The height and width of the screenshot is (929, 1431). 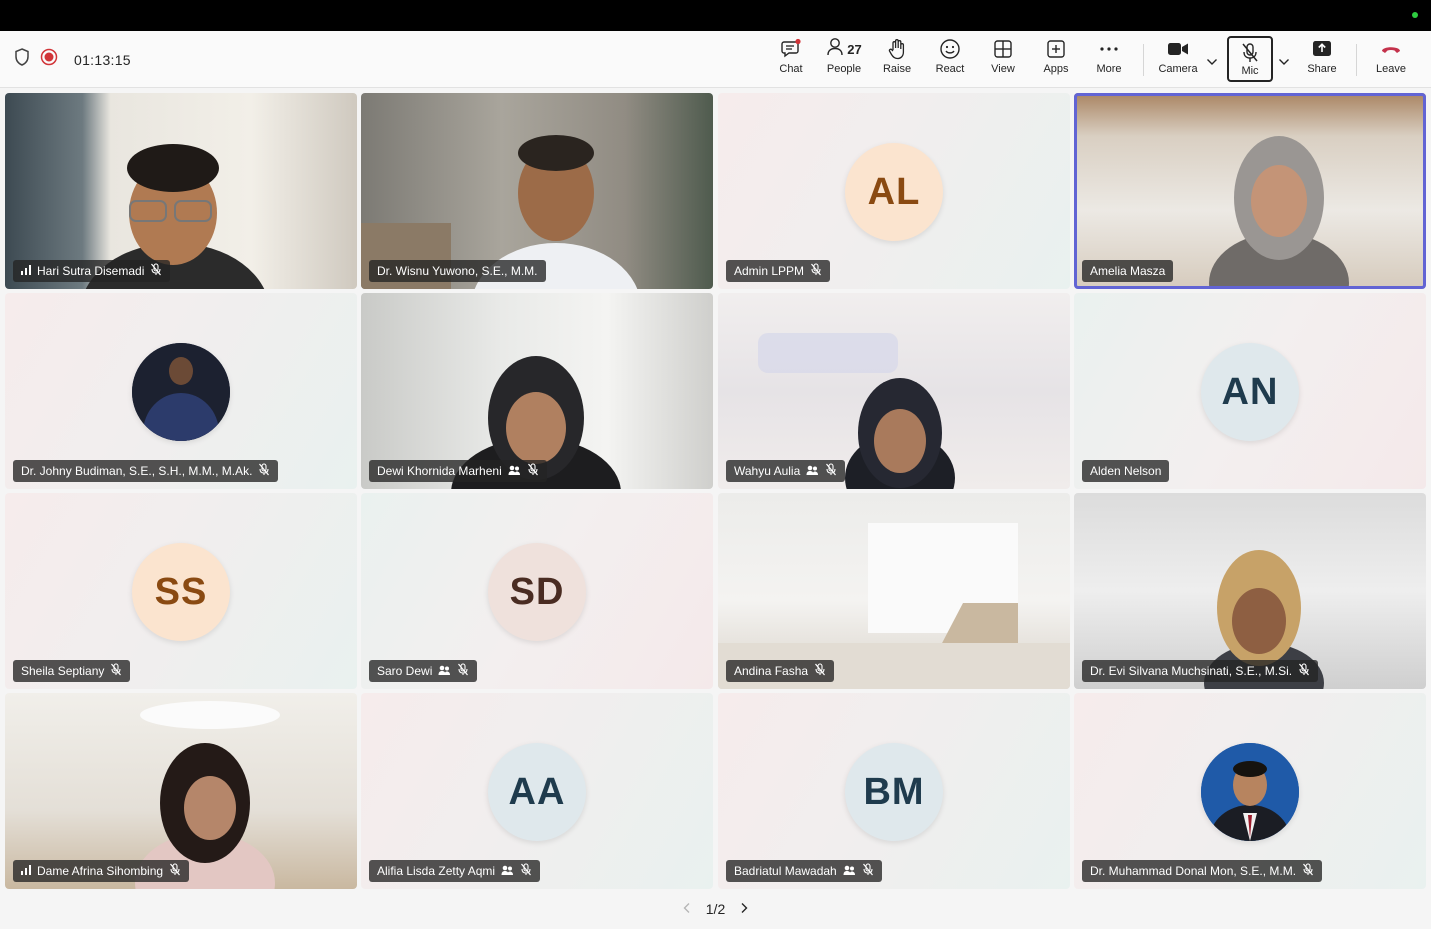 What do you see at coordinates (1202, 871) in the screenshot?
I see `participant-name-tag: Dr. Muhammad Donal Mon, S.E., M.M.` at bounding box center [1202, 871].